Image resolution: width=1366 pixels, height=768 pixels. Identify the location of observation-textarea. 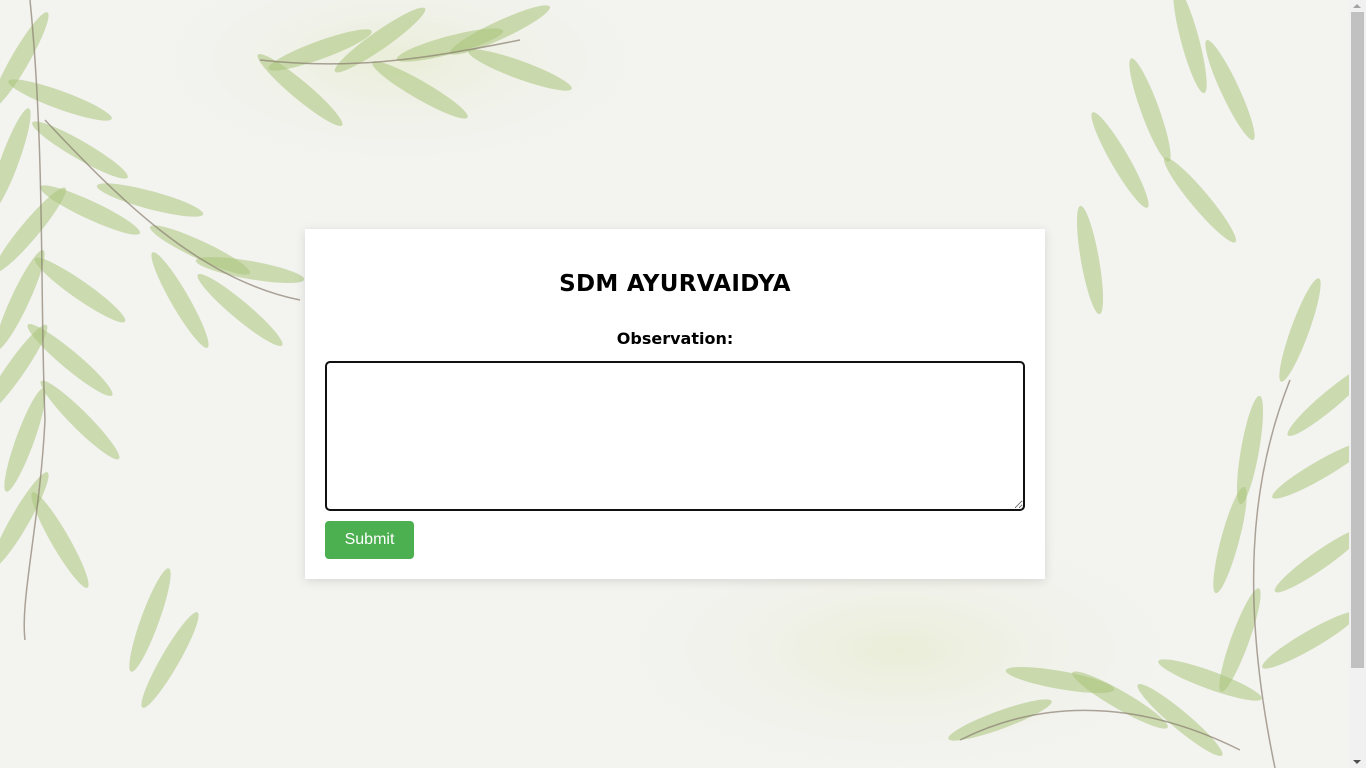
(675, 436).